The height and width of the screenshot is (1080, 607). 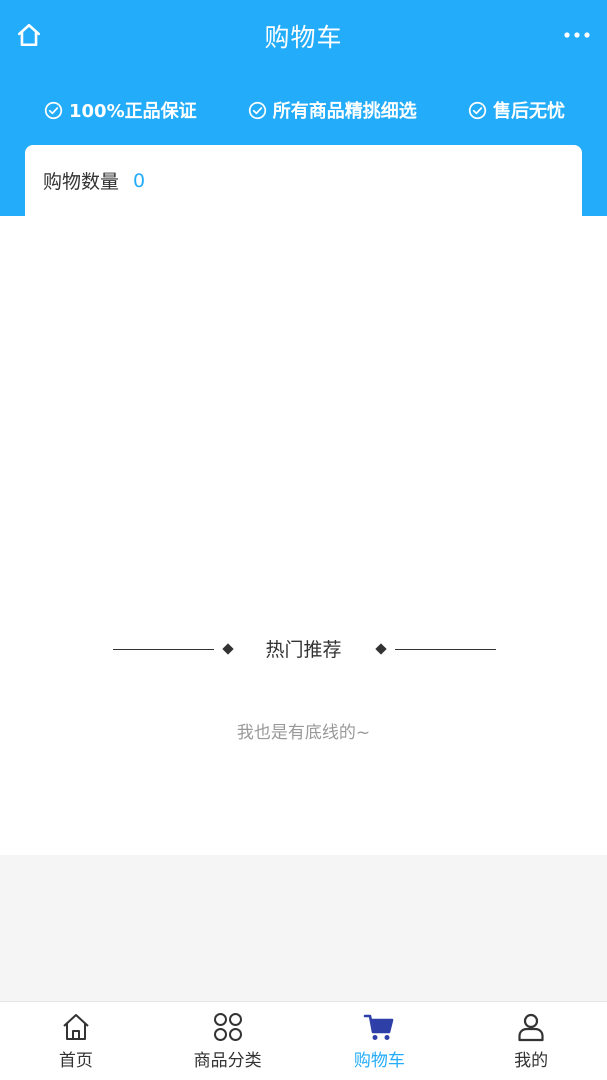 I want to click on bottom-tab-bar: 首页 商品分类 购物车 我的, so click(x=303, y=1040).